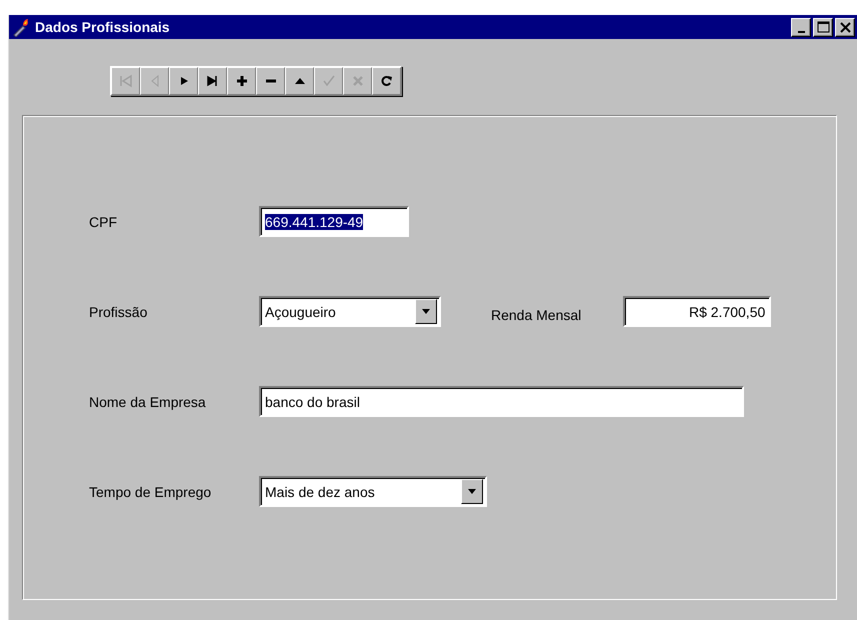 Image resolution: width=857 pixels, height=620 pixels. What do you see at coordinates (350, 311) in the screenshot?
I see `dropdown-field: Açougueiro` at bounding box center [350, 311].